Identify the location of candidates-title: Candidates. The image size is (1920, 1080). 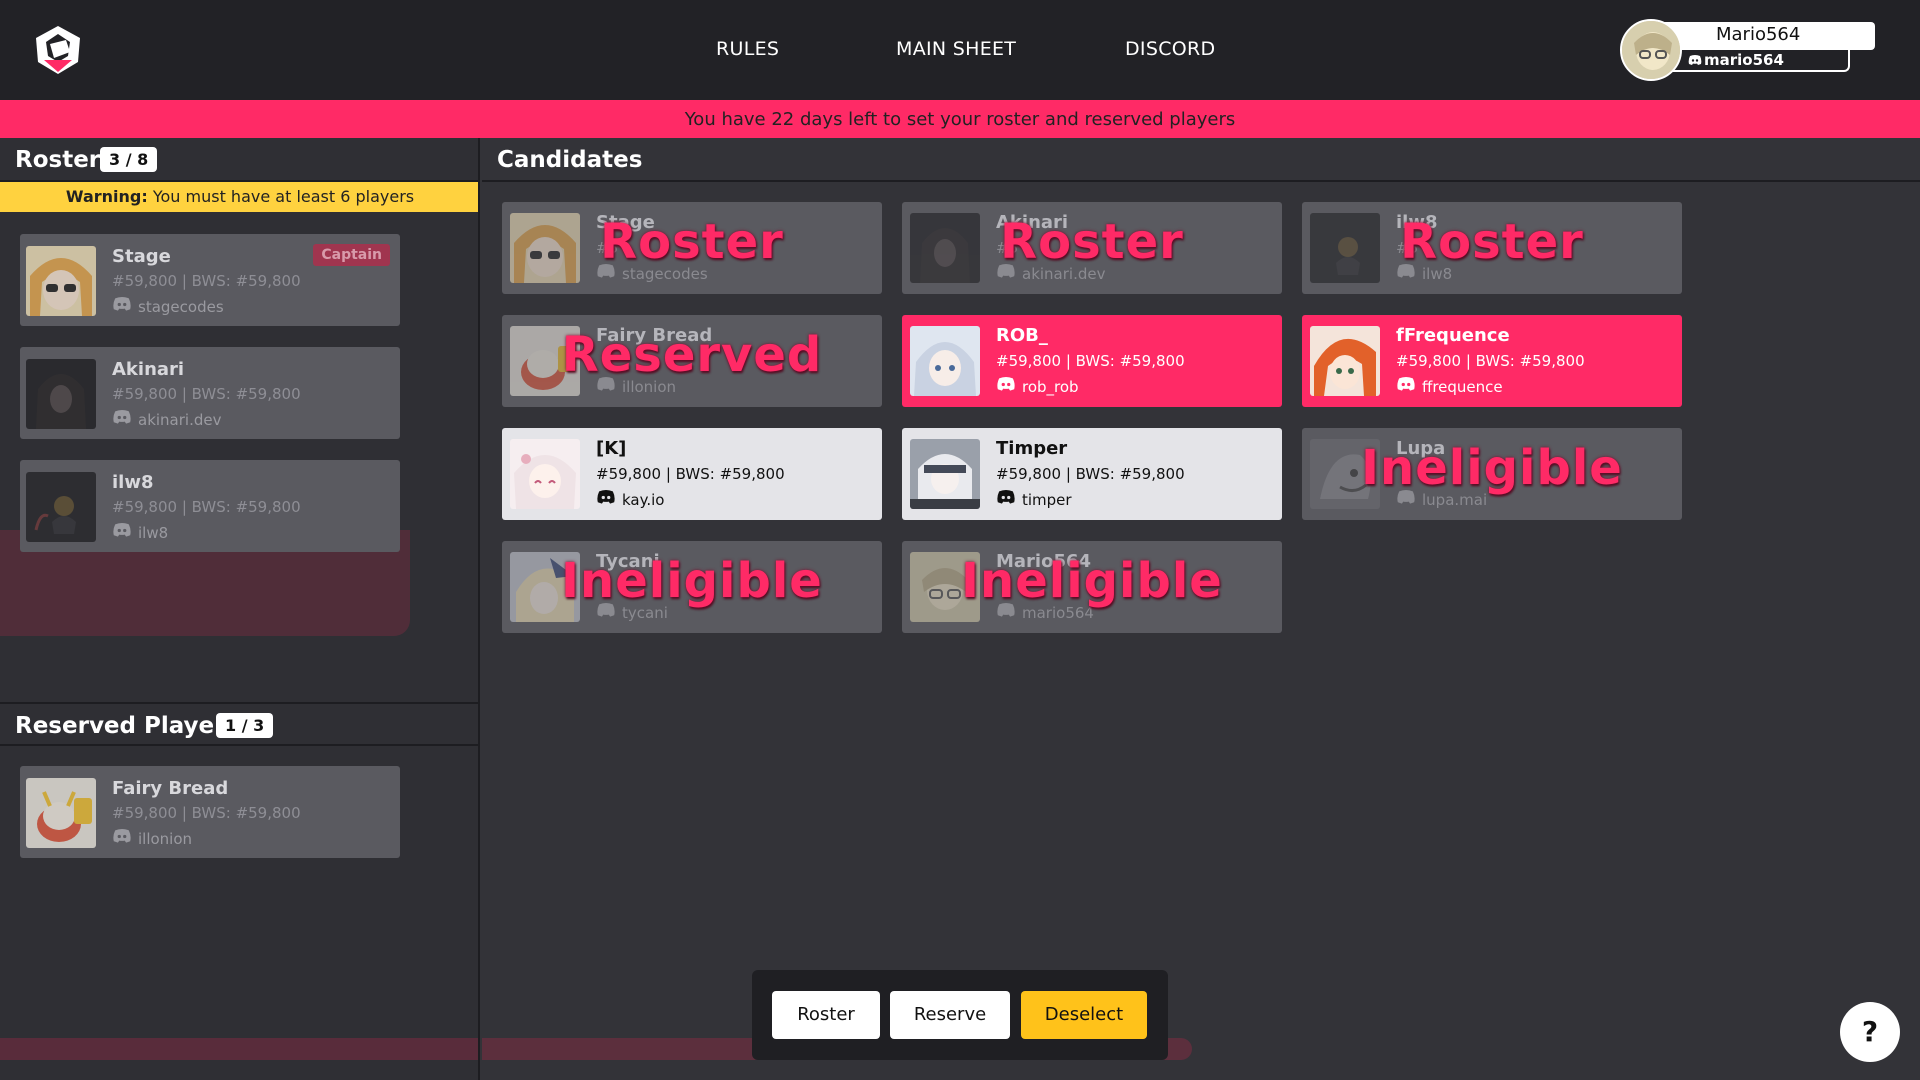
(570, 160).